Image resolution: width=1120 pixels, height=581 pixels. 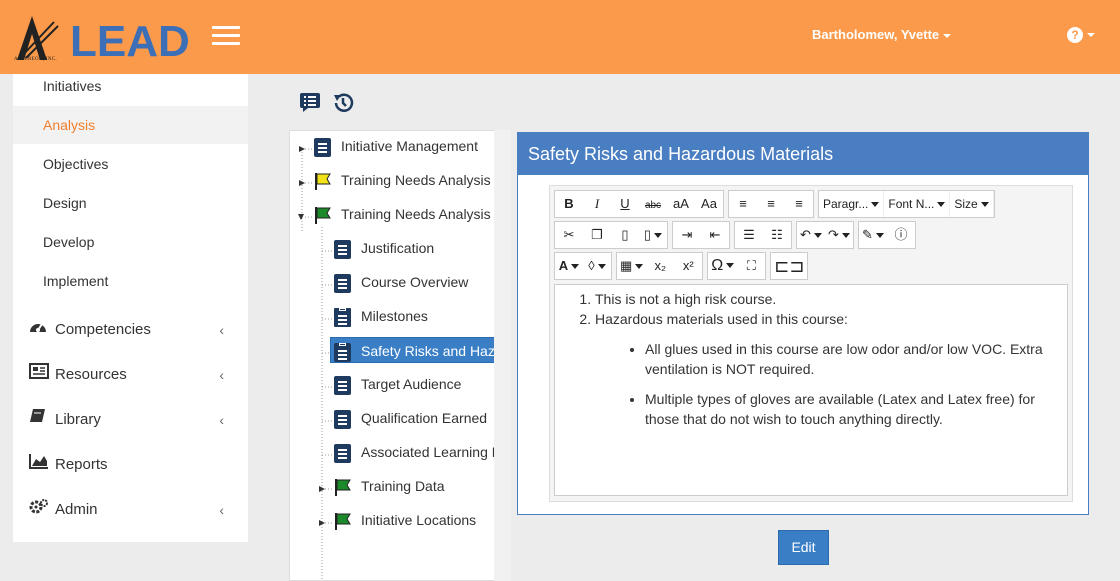 What do you see at coordinates (322, 181) in the screenshot?
I see `yellow-flag-icon` at bounding box center [322, 181].